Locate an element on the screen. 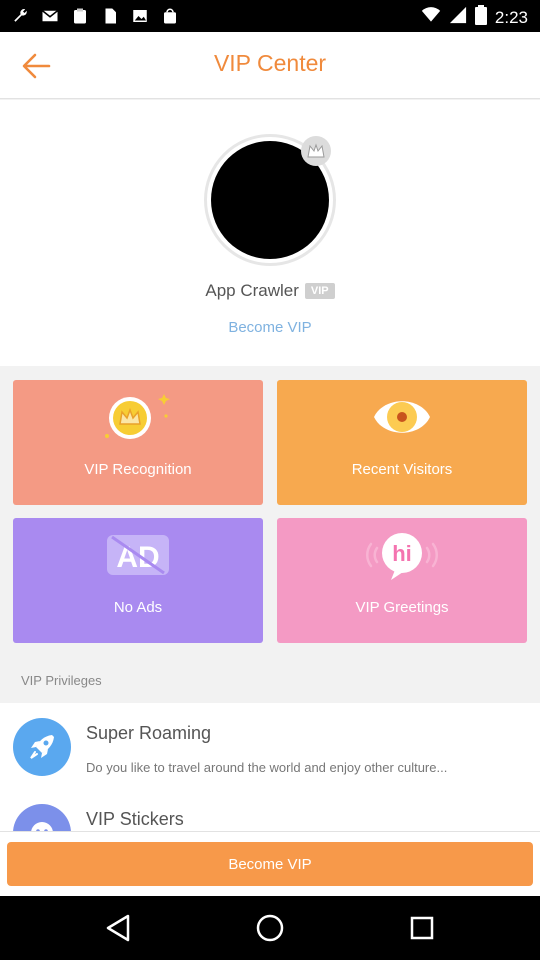 The height and width of the screenshot is (960, 540). feature-card-recent-visitors: Recent Visitors is located at coordinates (402, 442).